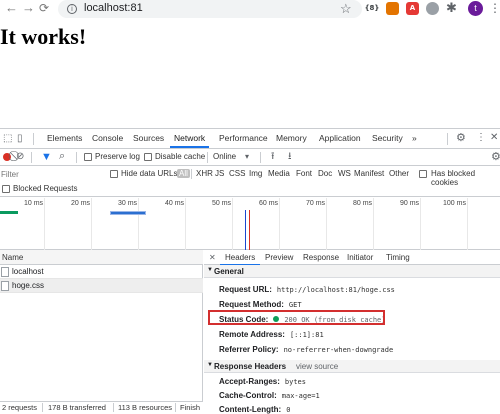 The image size is (500, 414). Describe the element at coordinates (321, 257) in the screenshot. I see `tab-response: Response` at that location.